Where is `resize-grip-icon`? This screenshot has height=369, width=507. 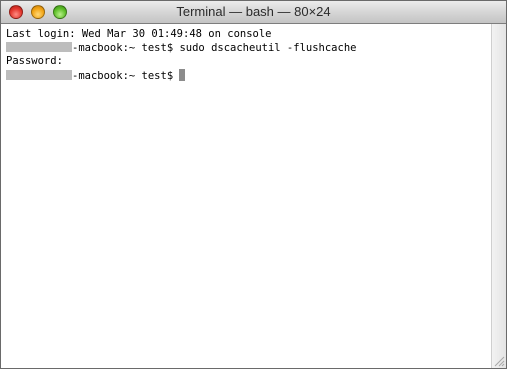
resize-grip-icon is located at coordinates (499, 361).